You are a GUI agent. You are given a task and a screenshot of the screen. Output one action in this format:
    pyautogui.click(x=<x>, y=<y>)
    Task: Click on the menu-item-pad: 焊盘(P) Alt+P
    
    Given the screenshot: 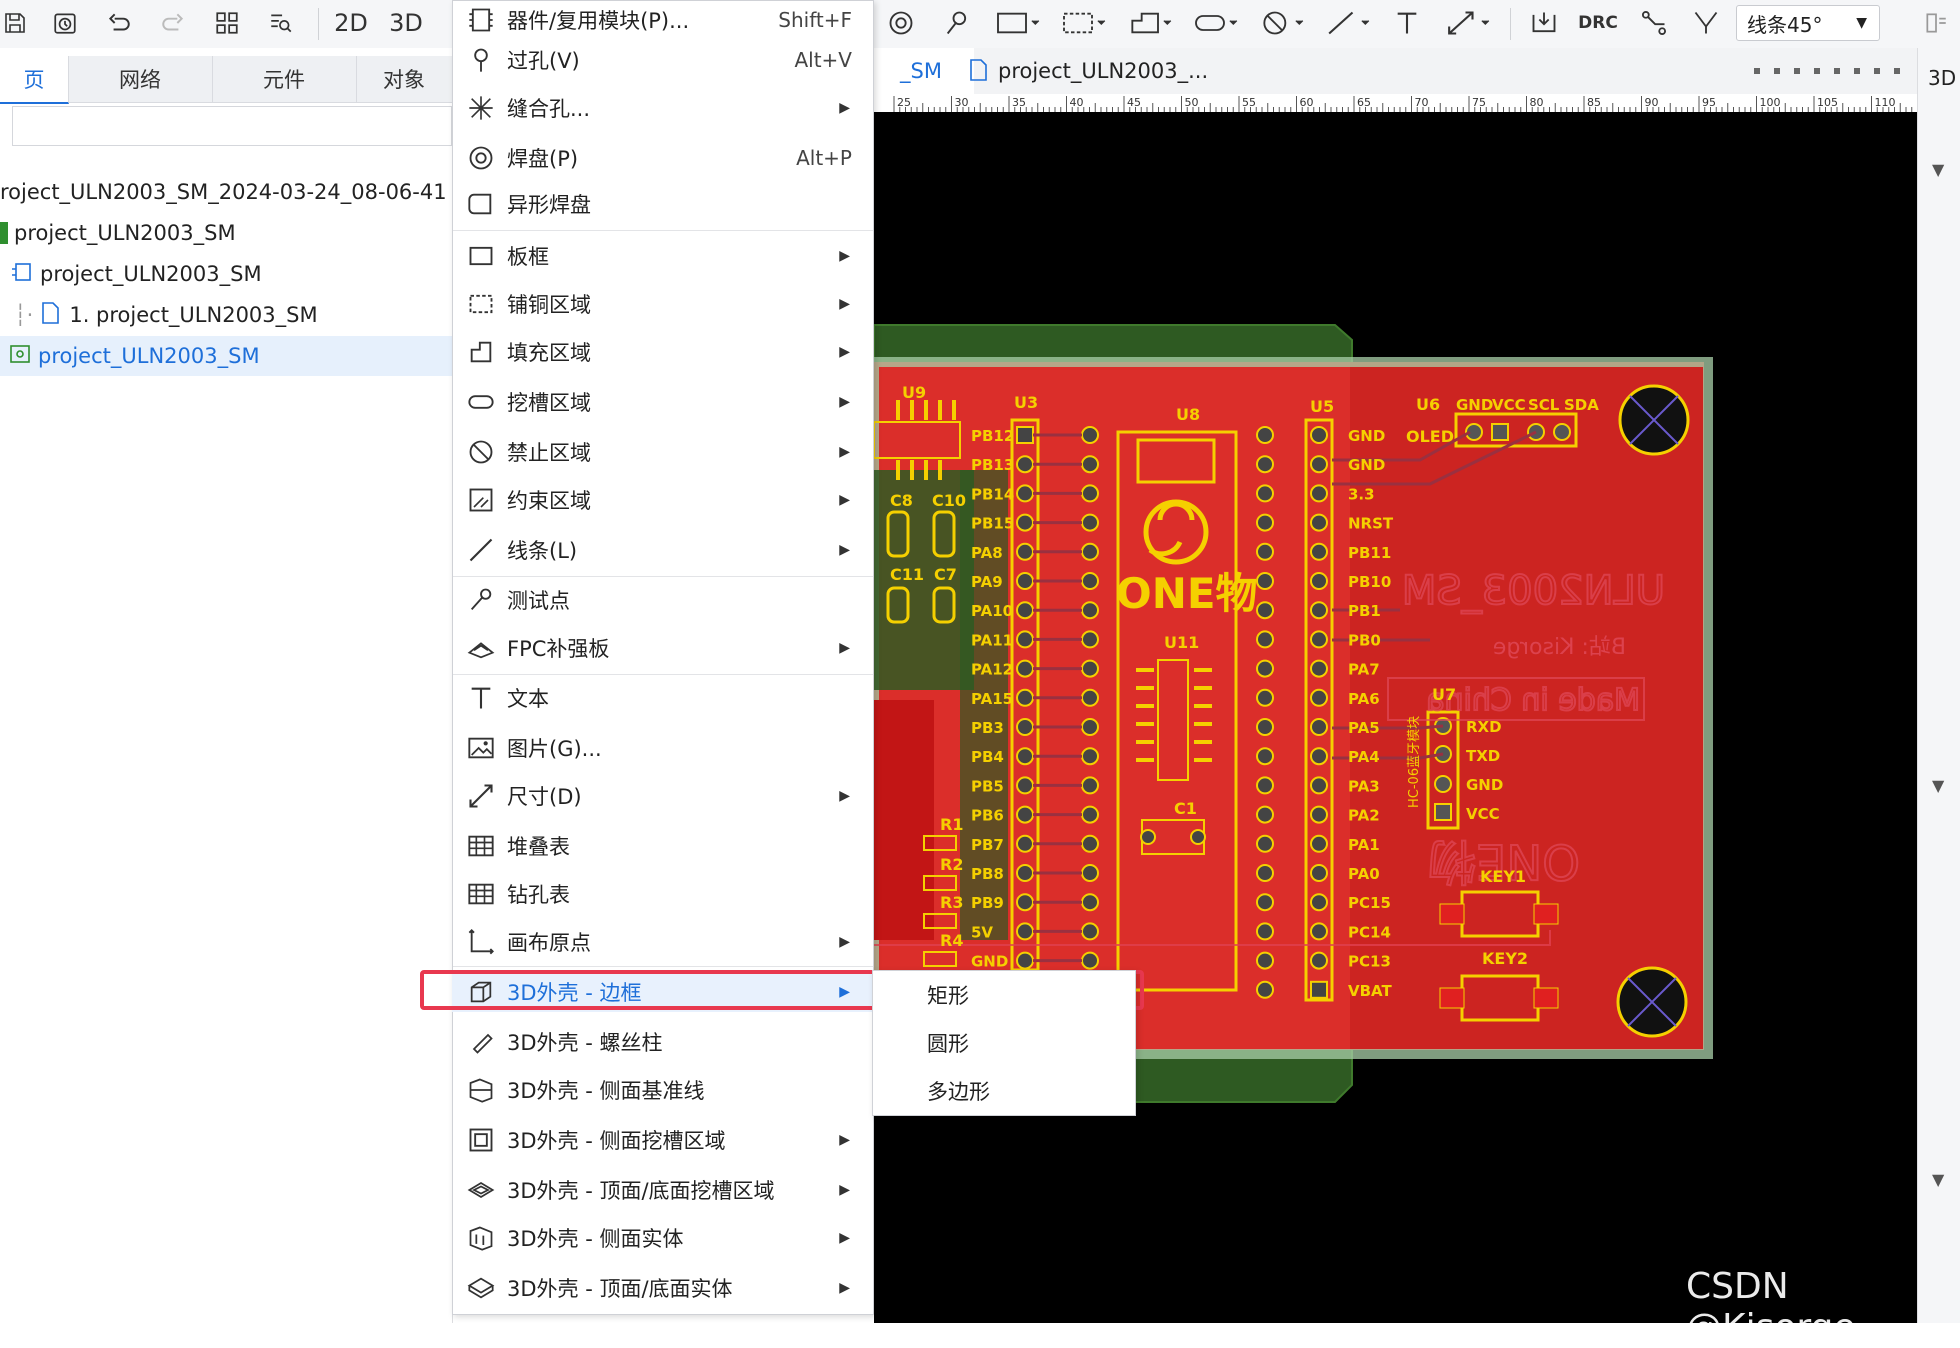 What is the action you would take?
    pyautogui.click(x=662, y=158)
    